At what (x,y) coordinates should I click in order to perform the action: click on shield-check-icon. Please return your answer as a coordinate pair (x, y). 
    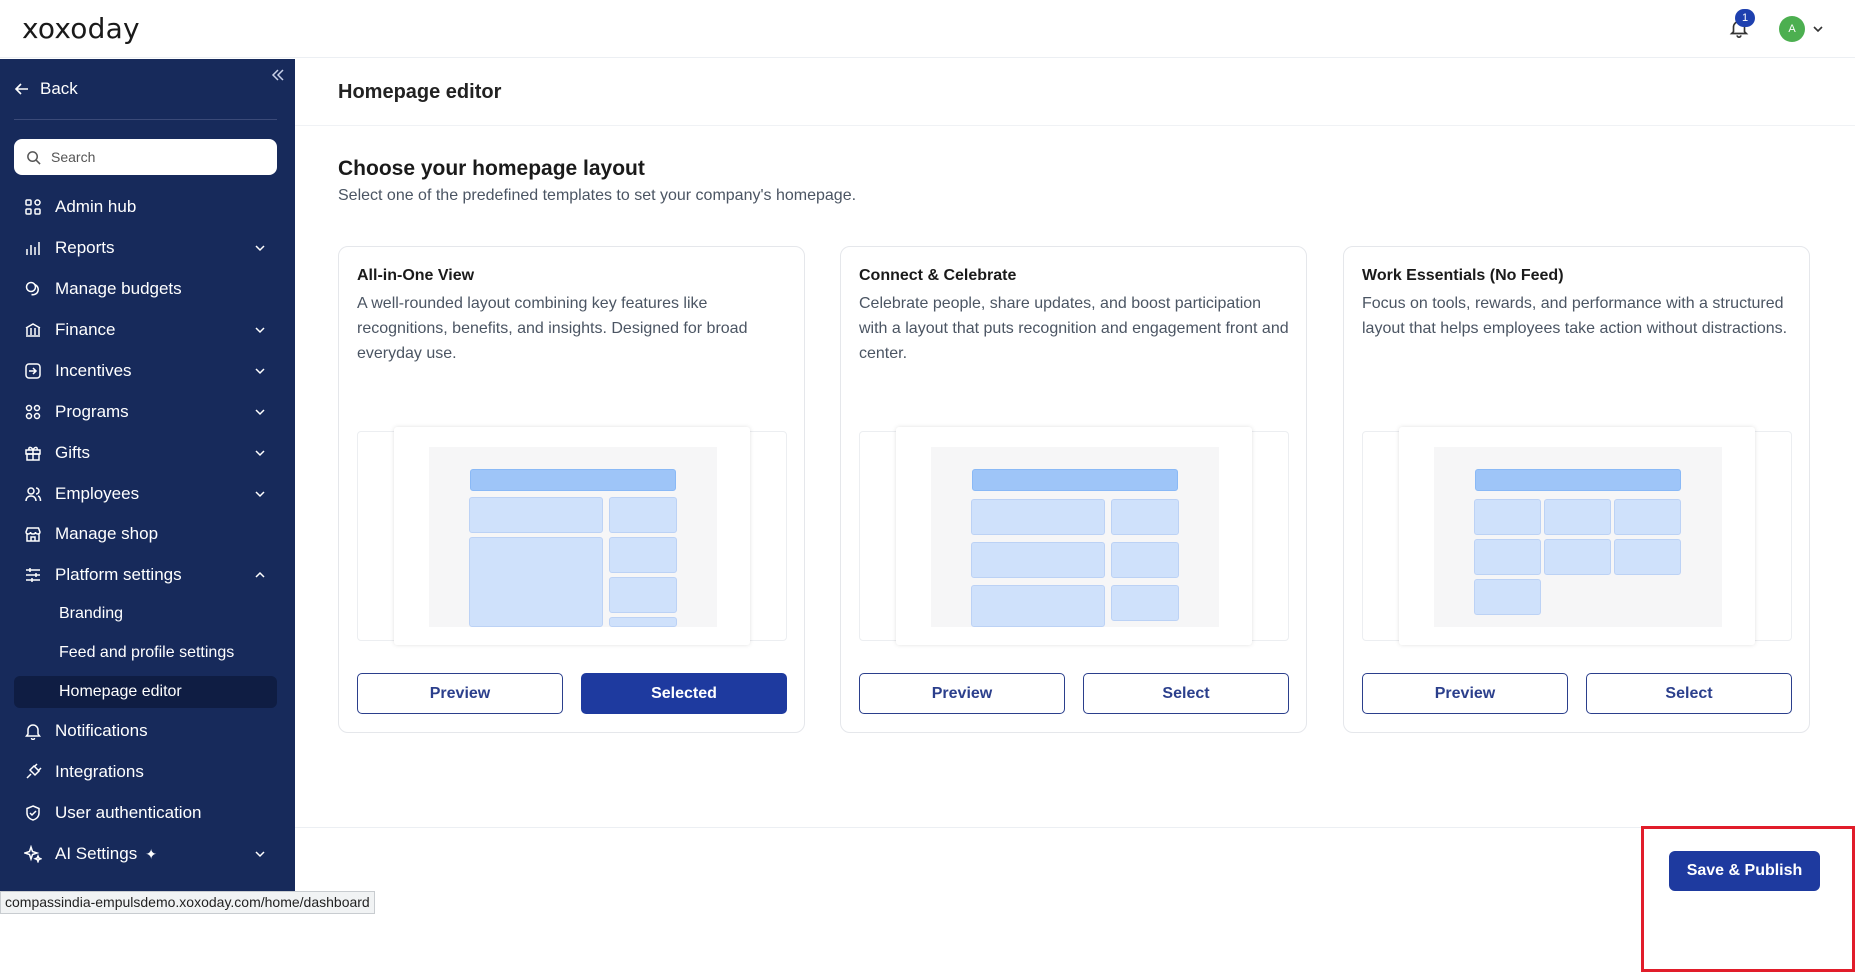
    Looking at the image, I should click on (33, 813).